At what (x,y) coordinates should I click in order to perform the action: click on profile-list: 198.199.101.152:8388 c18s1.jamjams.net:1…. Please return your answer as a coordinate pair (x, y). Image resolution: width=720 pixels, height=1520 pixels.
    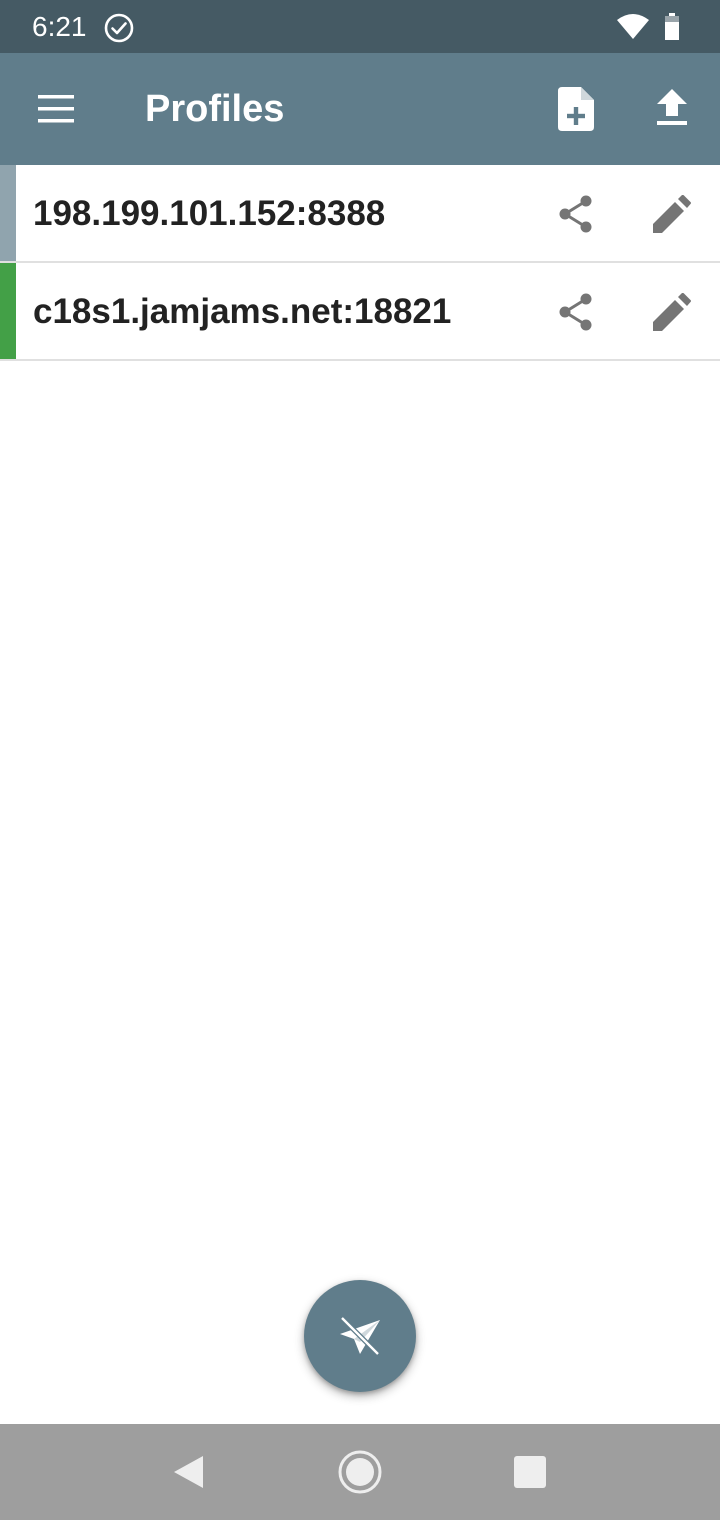
    Looking at the image, I should click on (360, 263).